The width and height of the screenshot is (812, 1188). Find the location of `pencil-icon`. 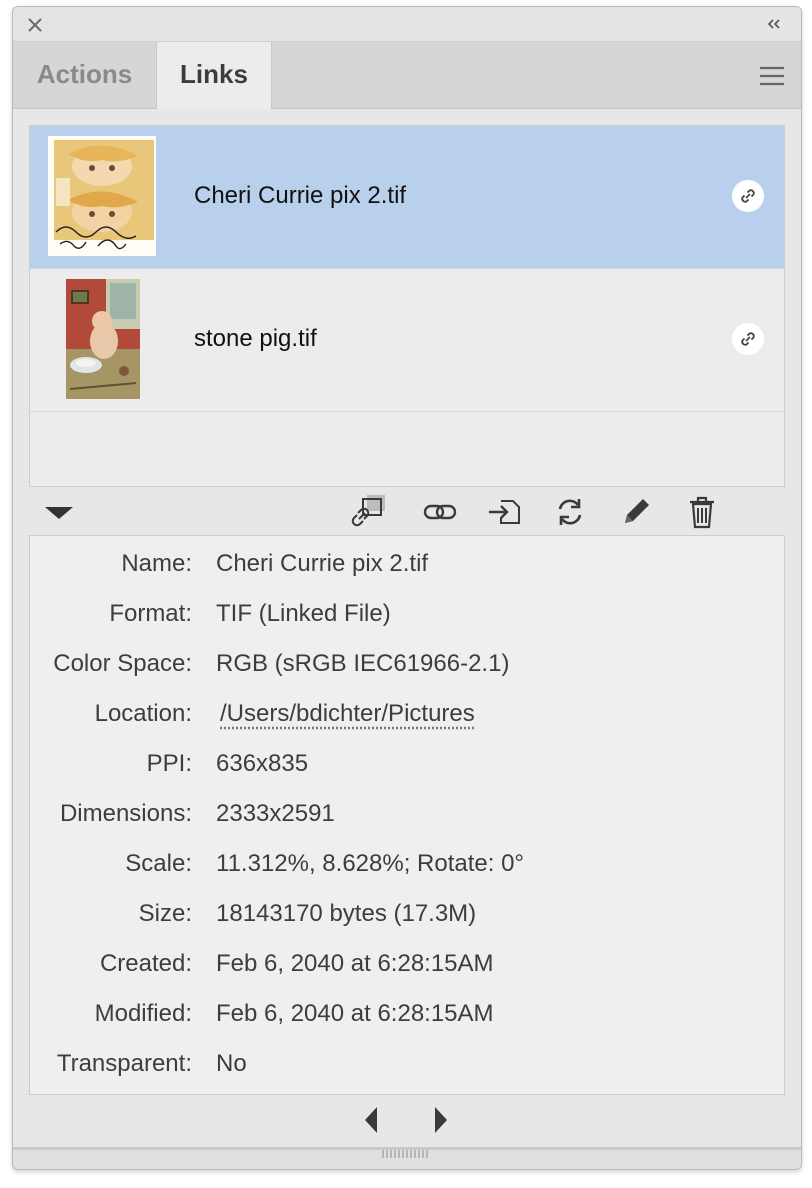

pencil-icon is located at coordinates (636, 512).